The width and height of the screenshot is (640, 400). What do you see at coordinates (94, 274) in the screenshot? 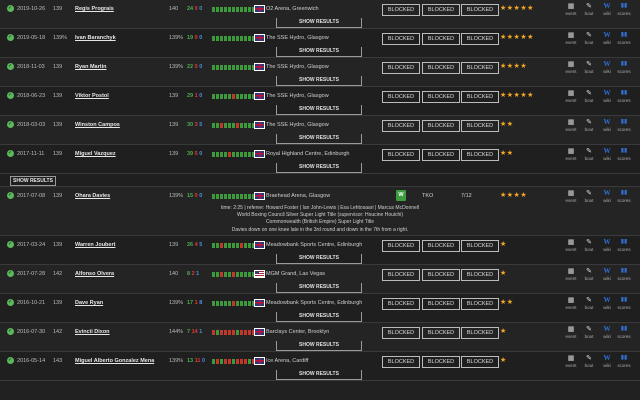
I see `opponent-name-link: Alfonso Olvera` at bounding box center [94, 274].